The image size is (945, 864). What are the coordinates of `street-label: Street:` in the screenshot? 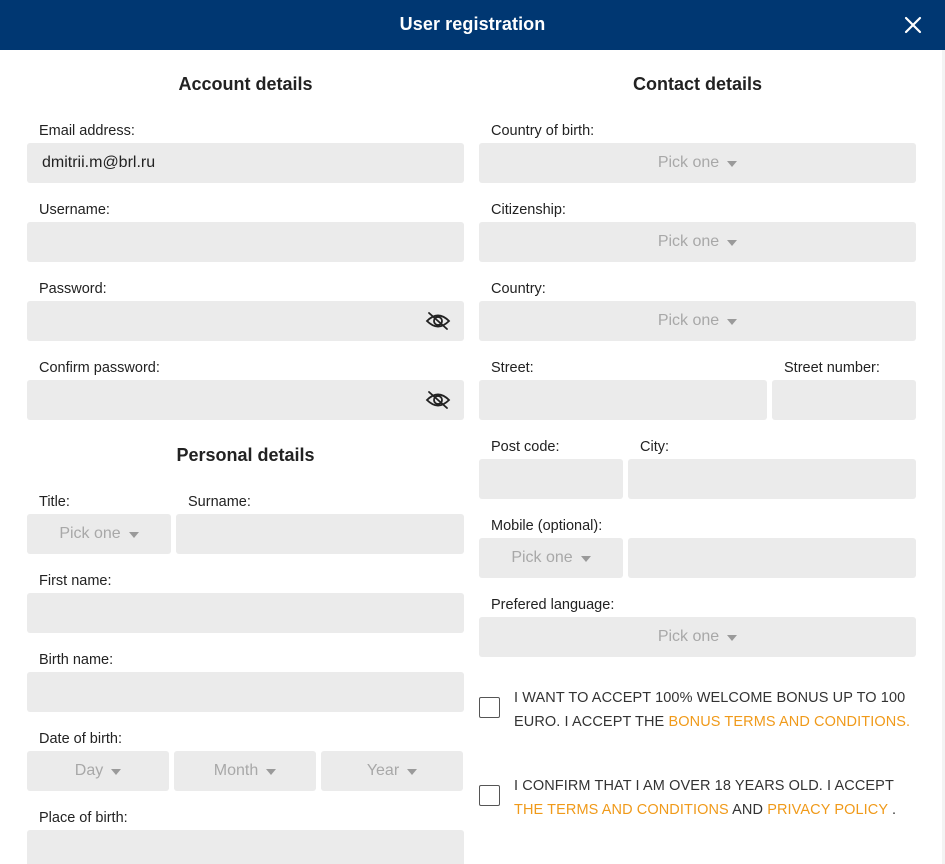 It's located at (512, 368).